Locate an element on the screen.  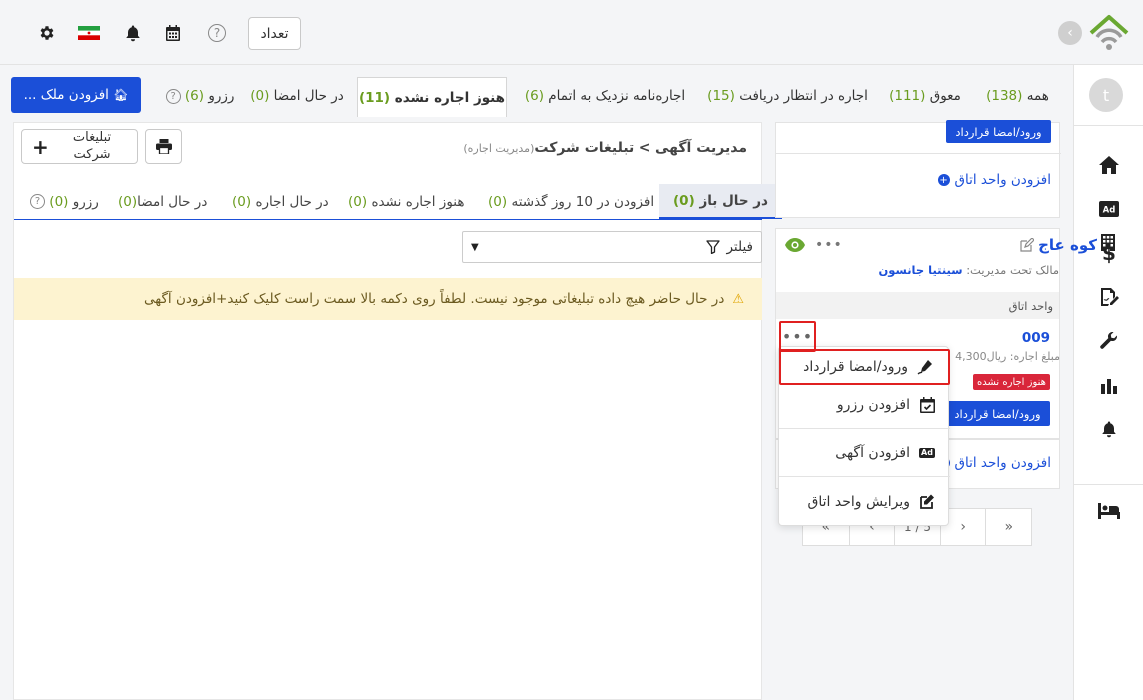
last-page-button: » is located at coordinates (1008, 527).